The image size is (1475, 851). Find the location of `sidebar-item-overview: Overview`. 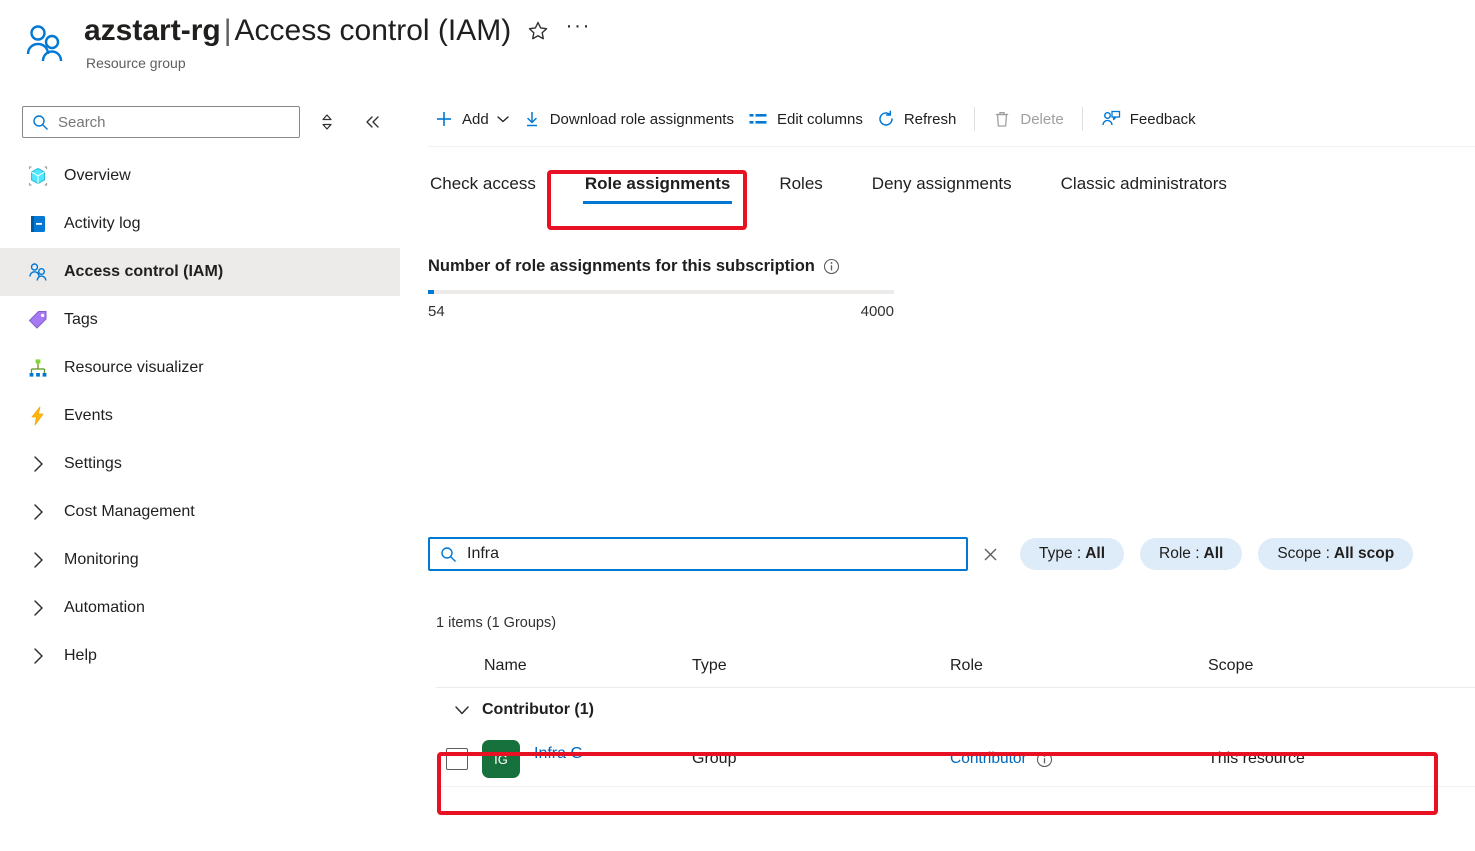

sidebar-item-overview: Overview is located at coordinates (200, 176).